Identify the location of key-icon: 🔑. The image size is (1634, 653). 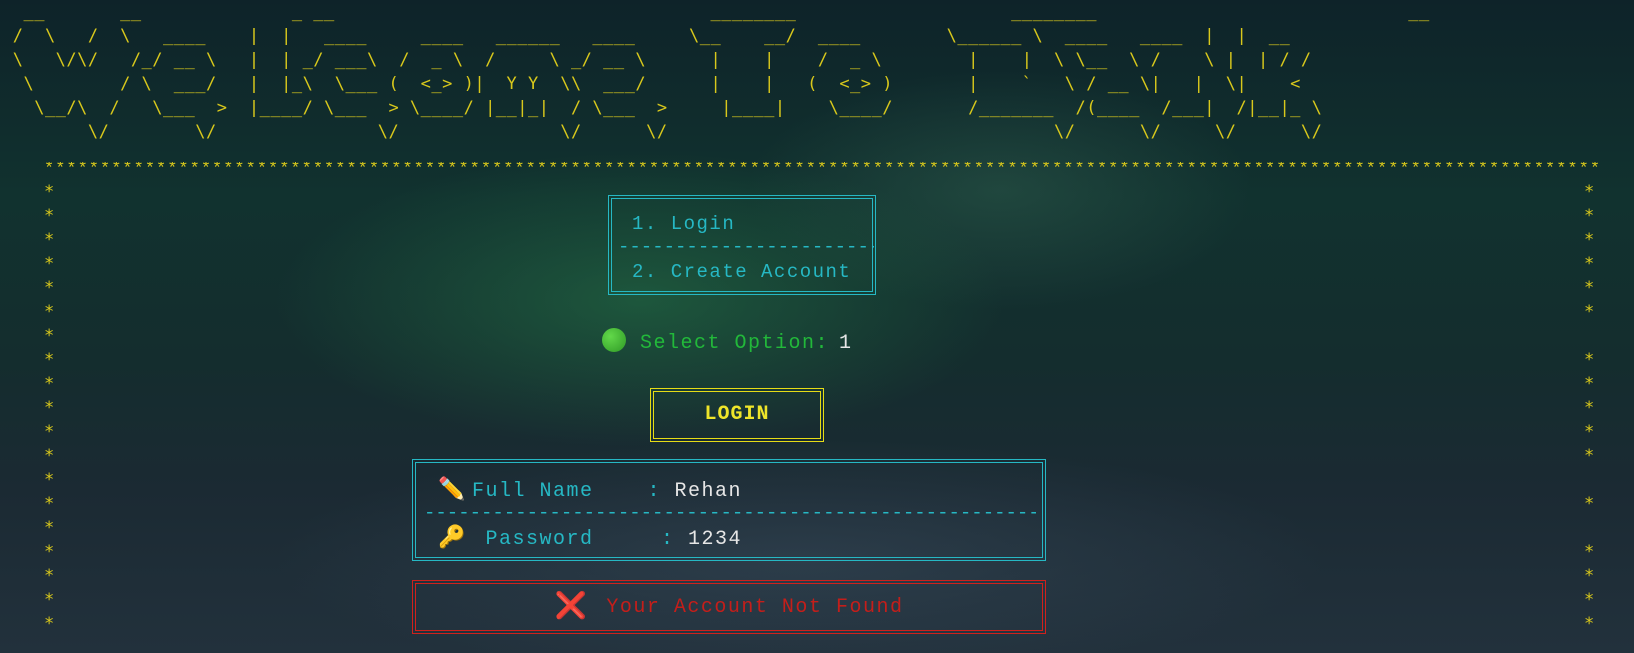
(452, 538).